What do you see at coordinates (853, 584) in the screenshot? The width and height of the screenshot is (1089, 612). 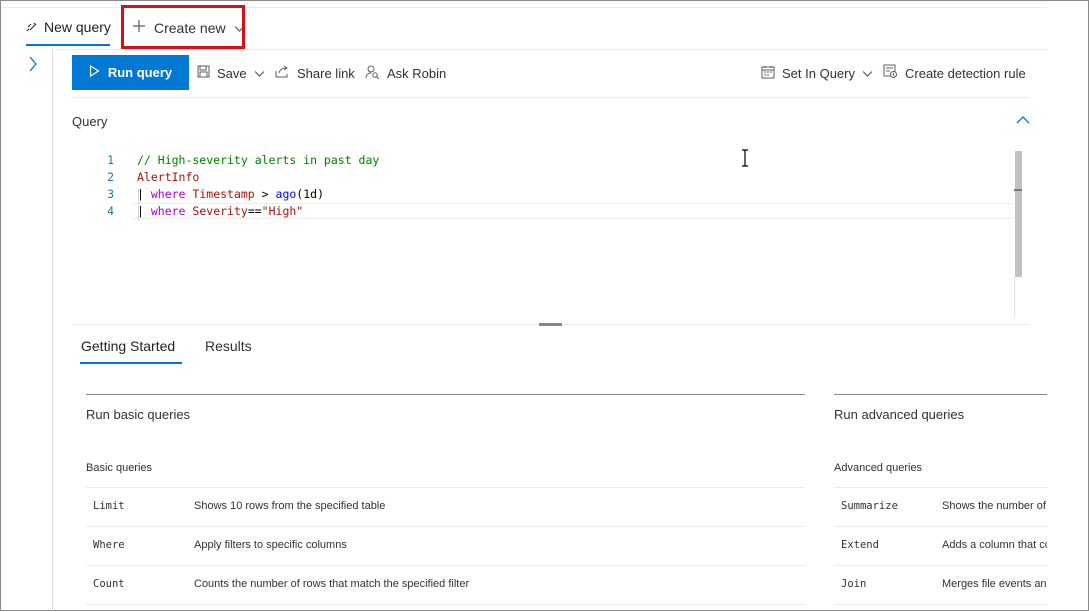 I see `query-name: Join` at bounding box center [853, 584].